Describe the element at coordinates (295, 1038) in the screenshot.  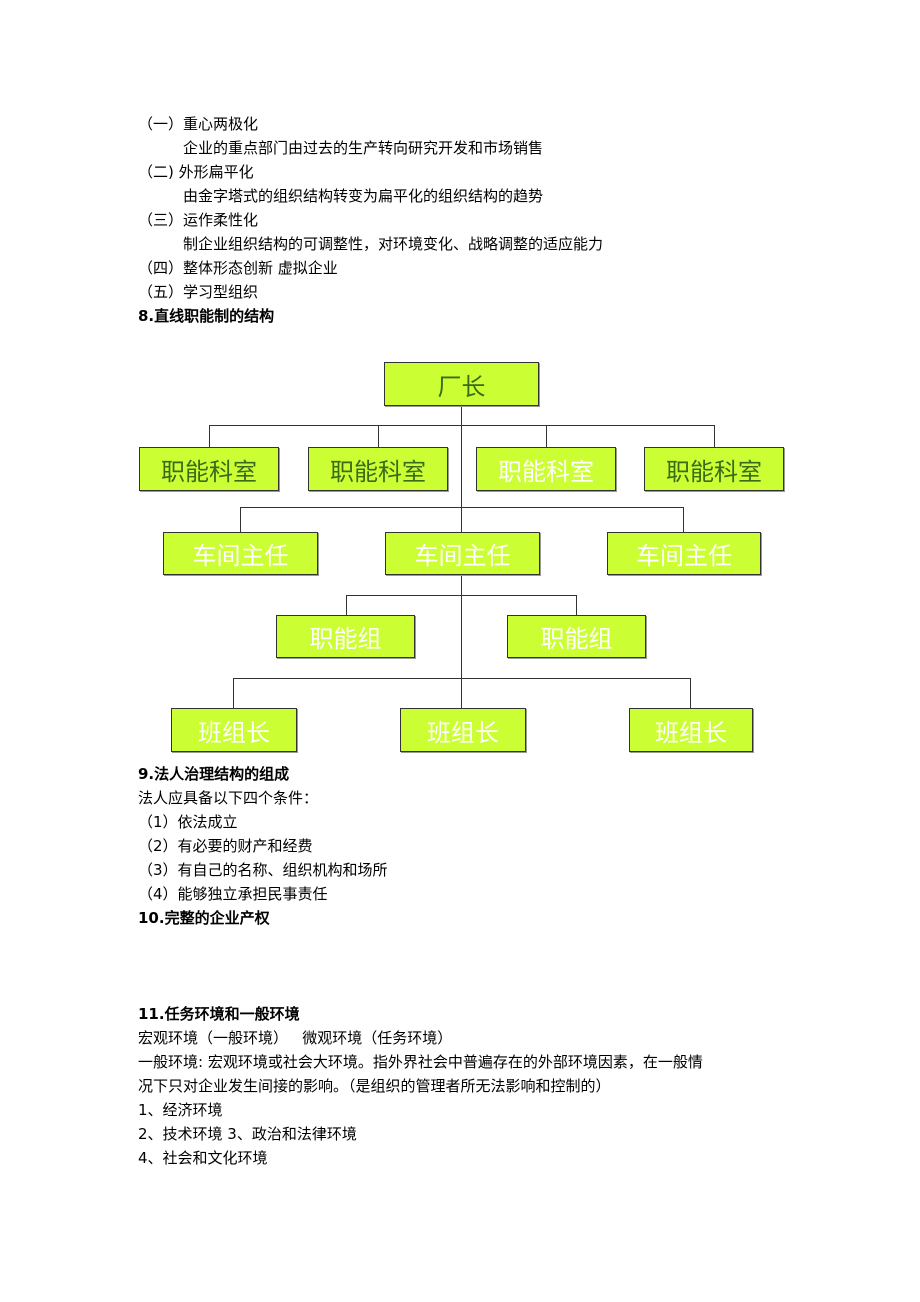
I see `section-11-line-1: 宏观环境（一般环境） 微观环境（任务环境）` at that location.